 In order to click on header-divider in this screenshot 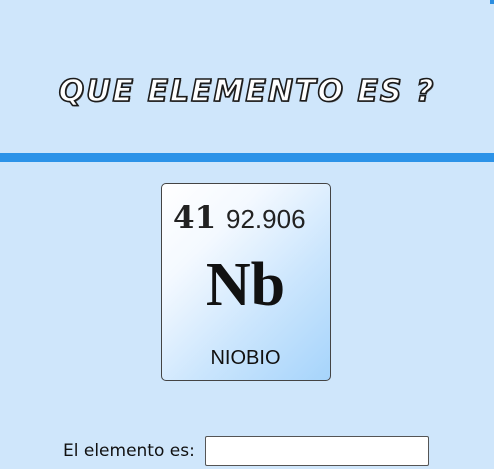, I will do `click(247, 157)`.